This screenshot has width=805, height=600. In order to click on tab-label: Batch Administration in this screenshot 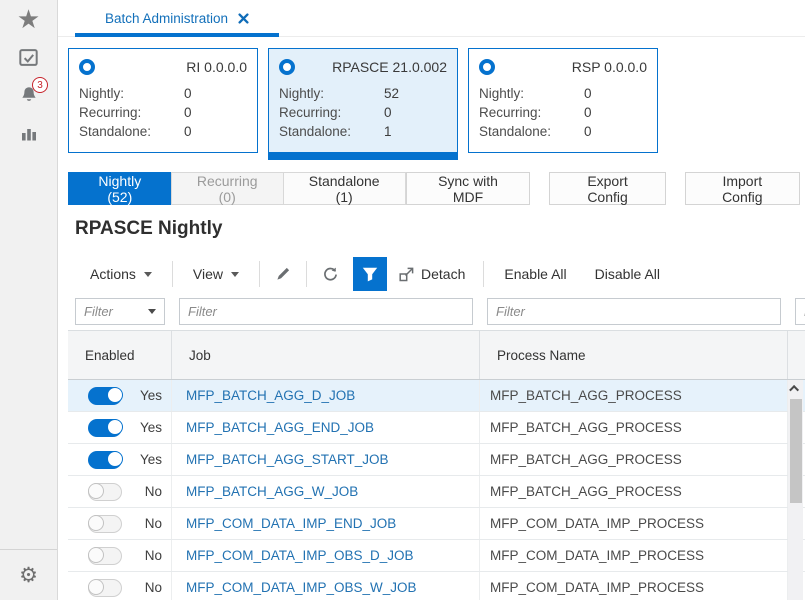, I will do `click(167, 18)`.